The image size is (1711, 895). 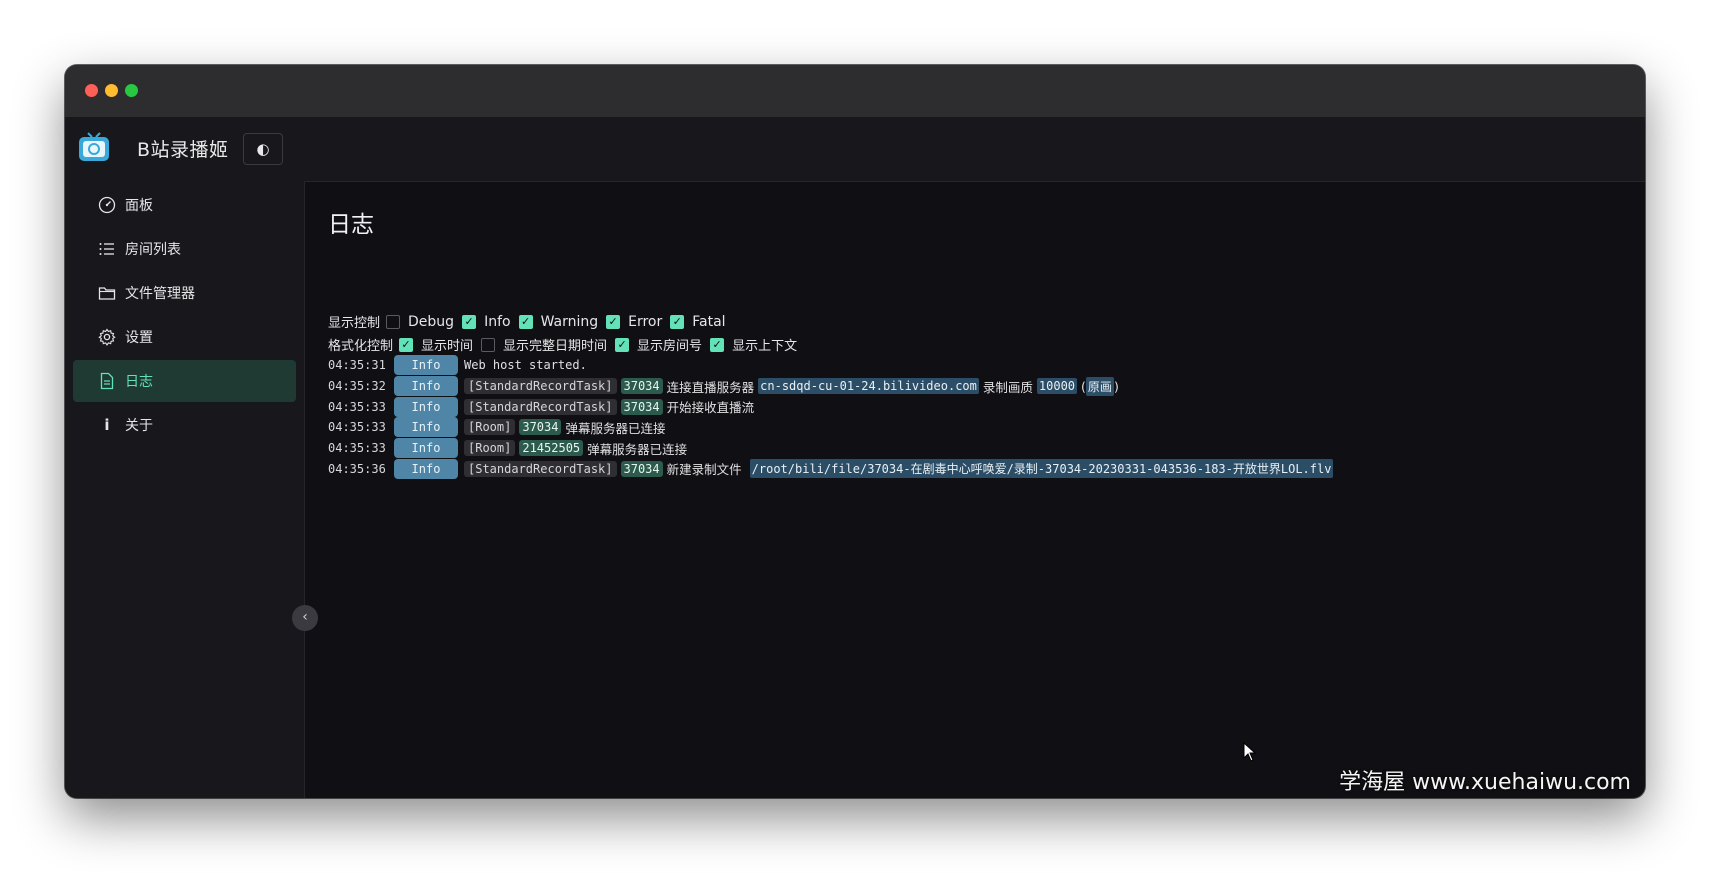 I want to click on log-entry: 04:35:31 Info Web host started., so click(x=832, y=365).